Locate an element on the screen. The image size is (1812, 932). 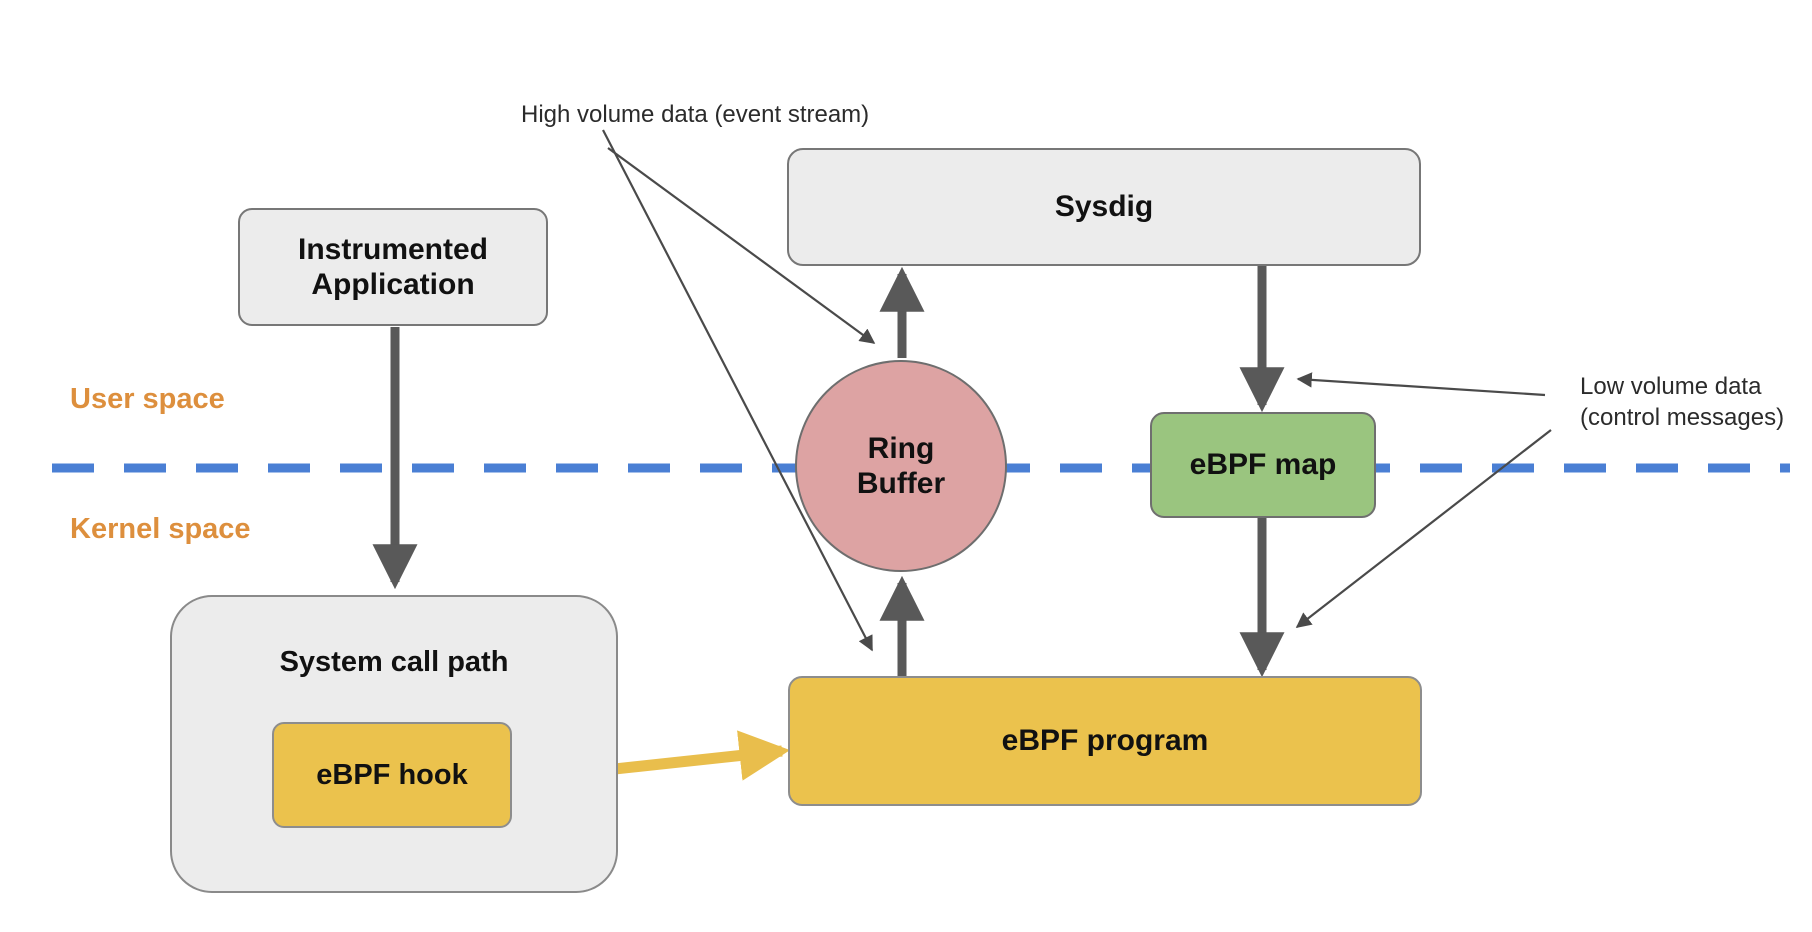
leader-low-volume-to-sysdig-map-edge is located at coordinates (1421, 384).